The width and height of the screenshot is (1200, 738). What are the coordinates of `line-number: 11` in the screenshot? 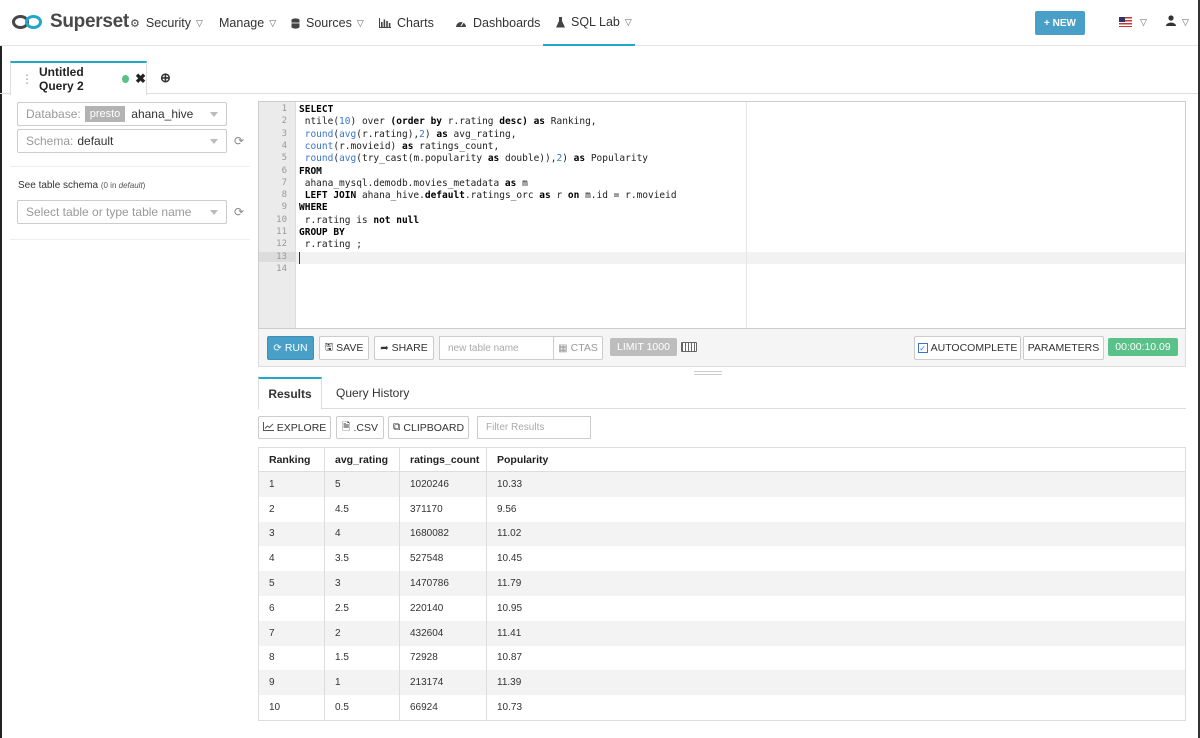 It's located at (281, 232).